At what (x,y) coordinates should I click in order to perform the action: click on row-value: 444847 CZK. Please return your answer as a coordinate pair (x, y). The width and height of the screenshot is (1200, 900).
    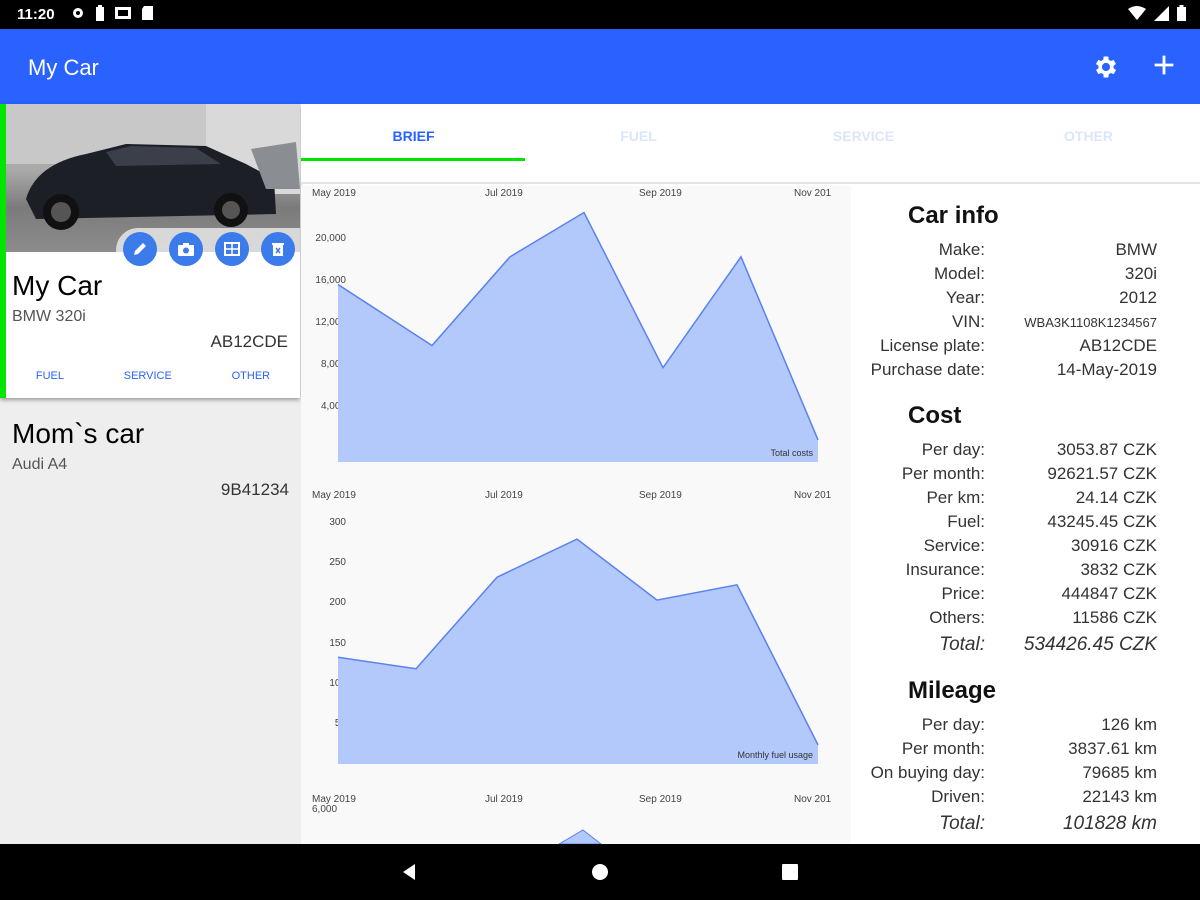
    Looking at the image, I should click on (1109, 593).